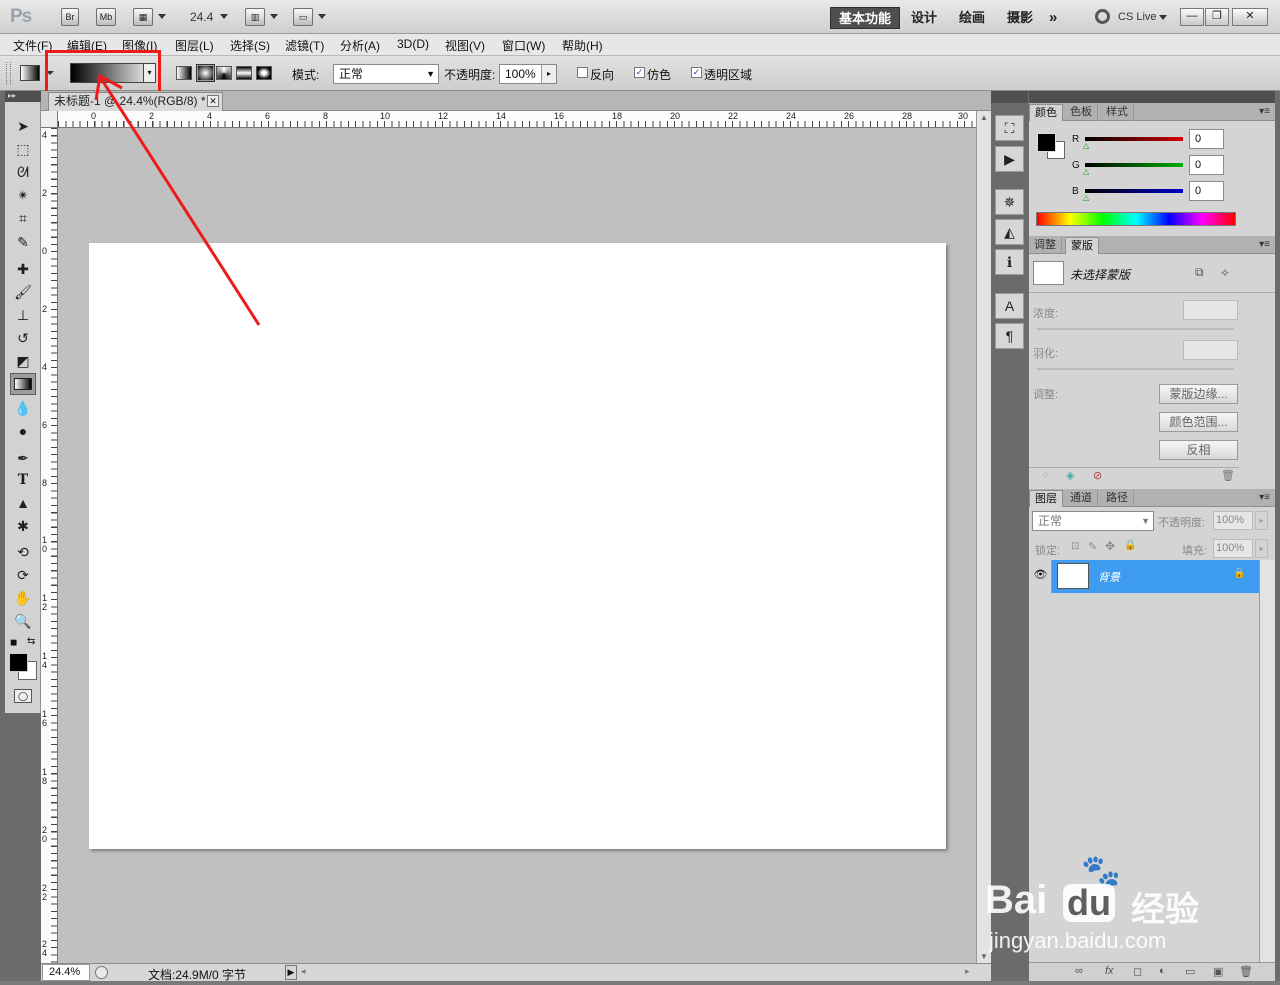  I want to click on channel-b-slider, so click(1134, 191).